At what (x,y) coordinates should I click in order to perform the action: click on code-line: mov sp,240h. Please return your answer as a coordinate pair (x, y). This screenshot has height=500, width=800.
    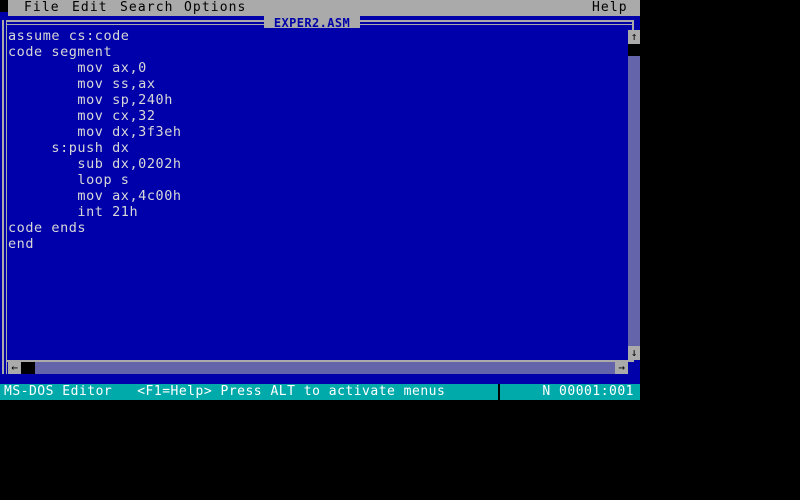
    Looking at the image, I should click on (90, 100).